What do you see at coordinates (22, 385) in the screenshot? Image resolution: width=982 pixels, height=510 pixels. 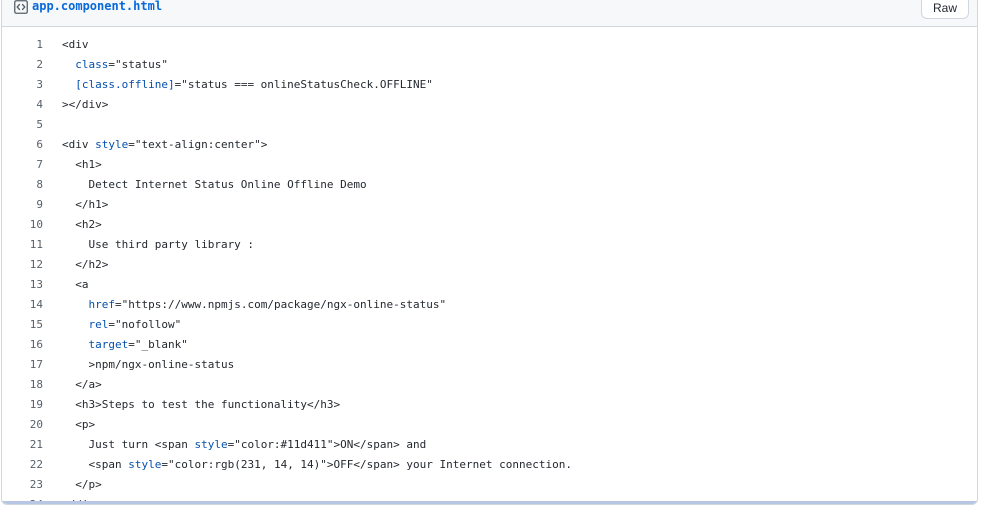 I see `line-number: 18` at bounding box center [22, 385].